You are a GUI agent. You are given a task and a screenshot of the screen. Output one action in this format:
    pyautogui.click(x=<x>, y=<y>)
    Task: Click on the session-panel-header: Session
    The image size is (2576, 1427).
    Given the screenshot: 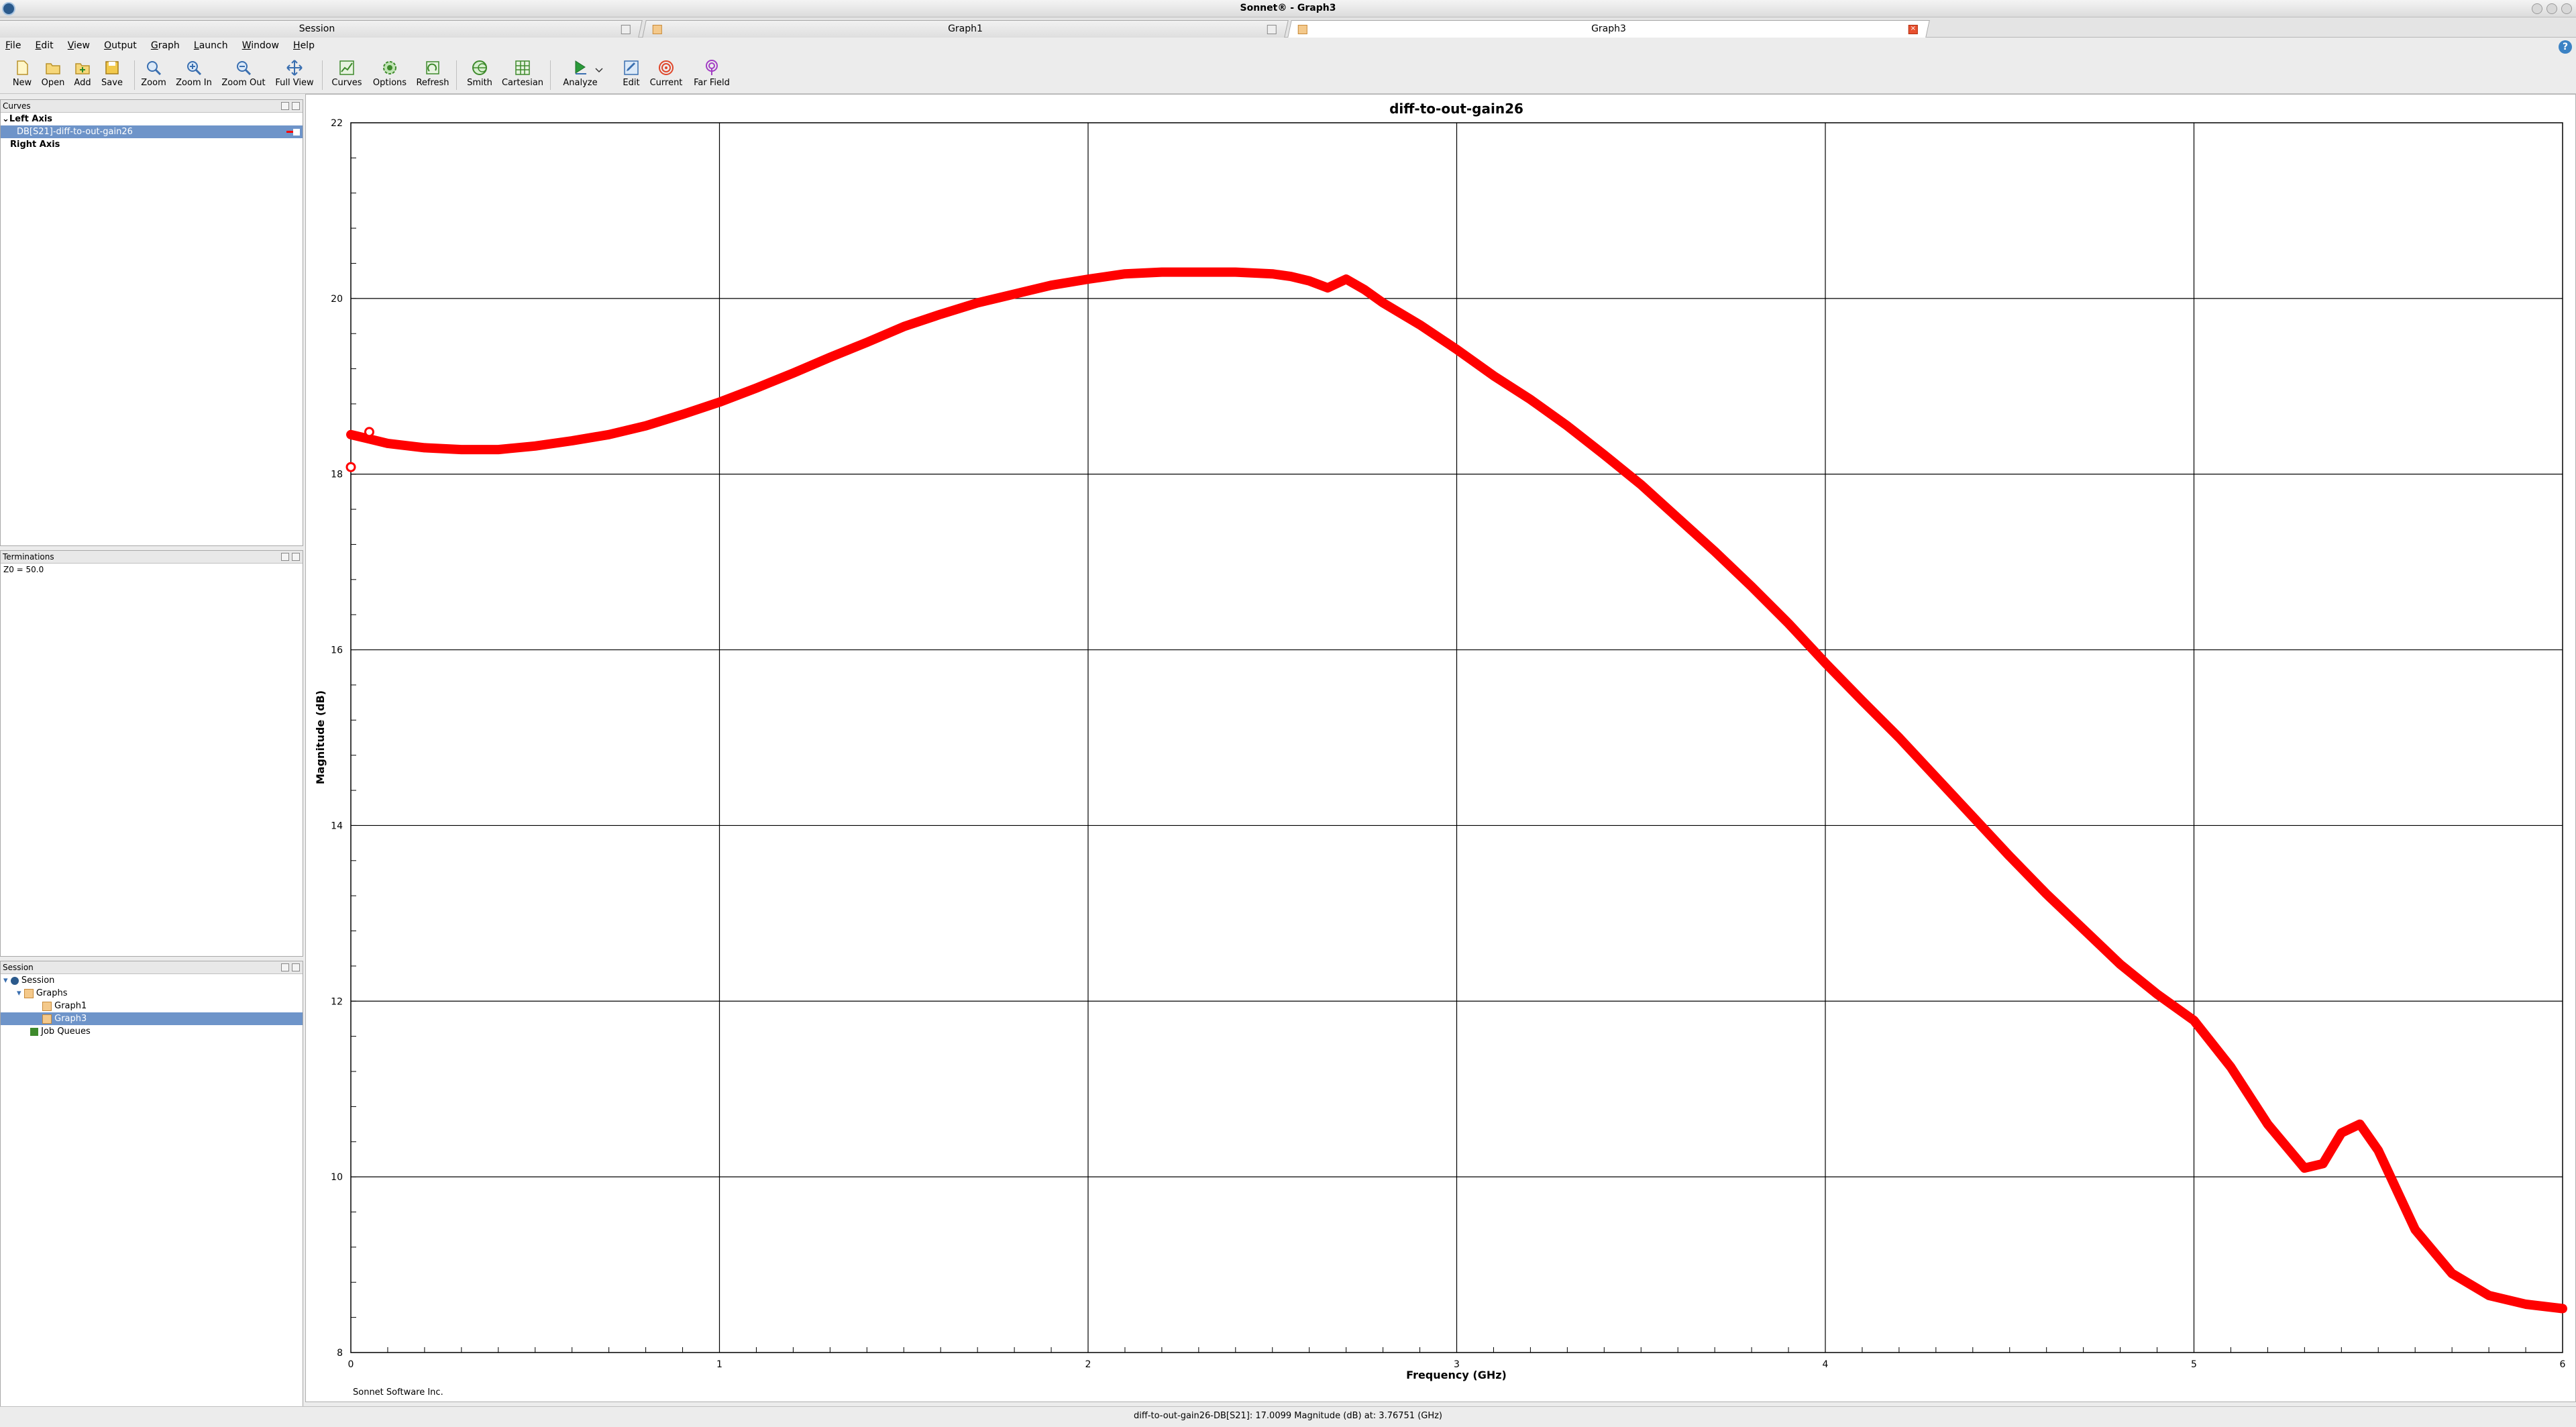 What is the action you would take?
    pyautogui.click(x=152, y=967)
    